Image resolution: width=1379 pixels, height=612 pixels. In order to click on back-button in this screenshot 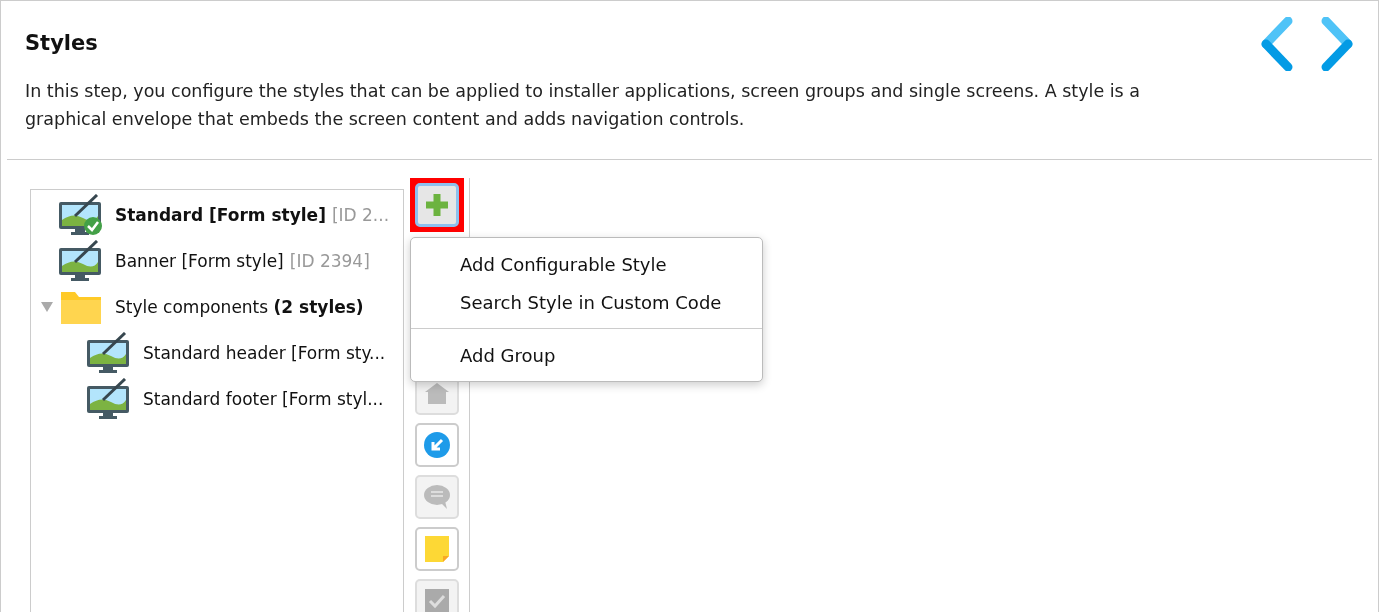, I will do `click(436, 445)`.